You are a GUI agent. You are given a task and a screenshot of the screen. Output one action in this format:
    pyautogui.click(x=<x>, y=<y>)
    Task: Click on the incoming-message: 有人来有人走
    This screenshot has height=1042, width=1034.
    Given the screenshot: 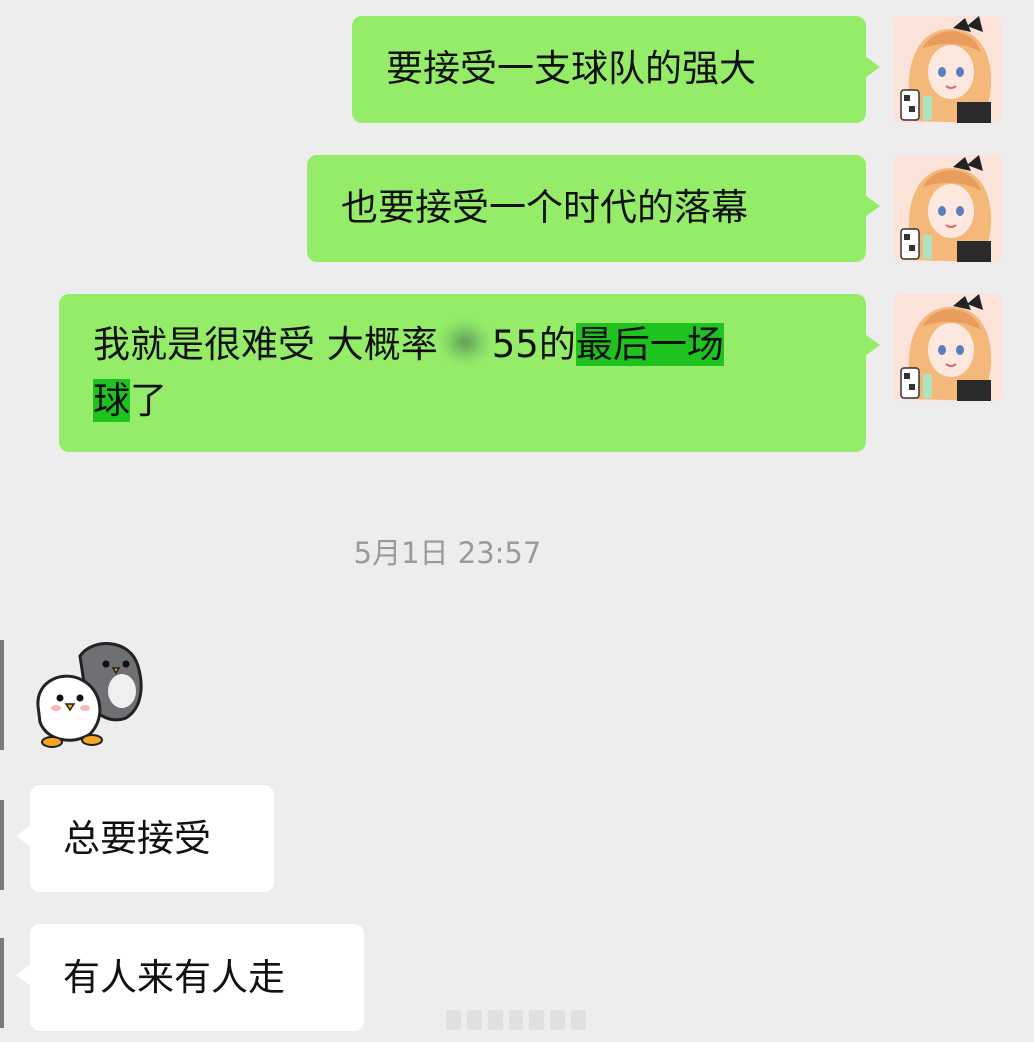 What is the action you would take?
    pyautogui.click(x=190, y=977)
    